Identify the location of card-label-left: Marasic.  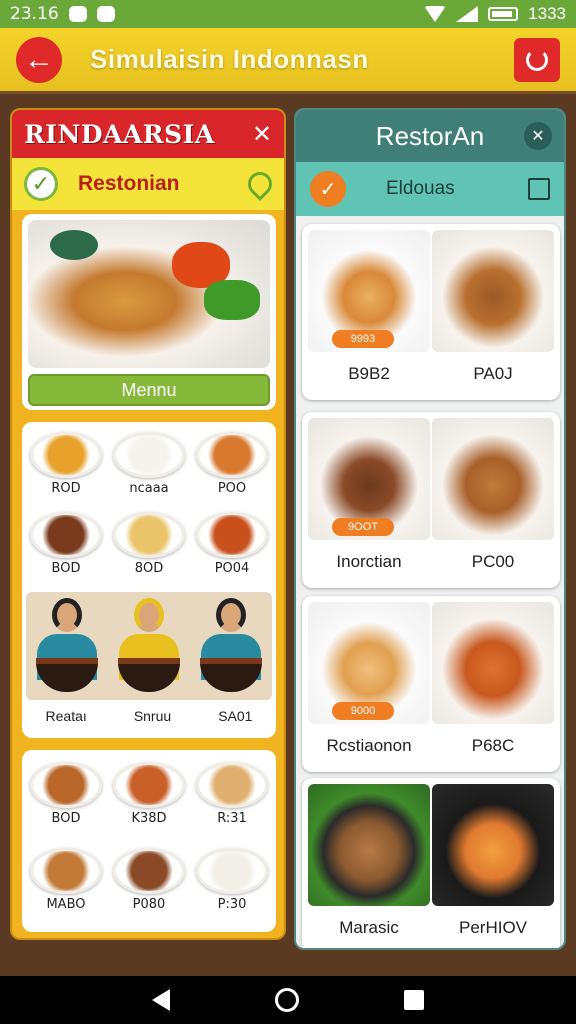
(369, 927).